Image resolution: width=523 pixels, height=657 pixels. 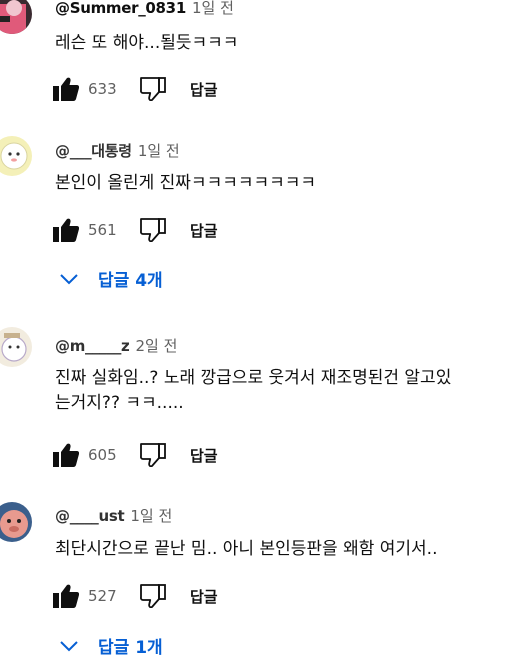 What do you see at coordinates (134, 455) in the screenshot?
I see `comment-actions: 605 답글` at bounding box center [134, 455].